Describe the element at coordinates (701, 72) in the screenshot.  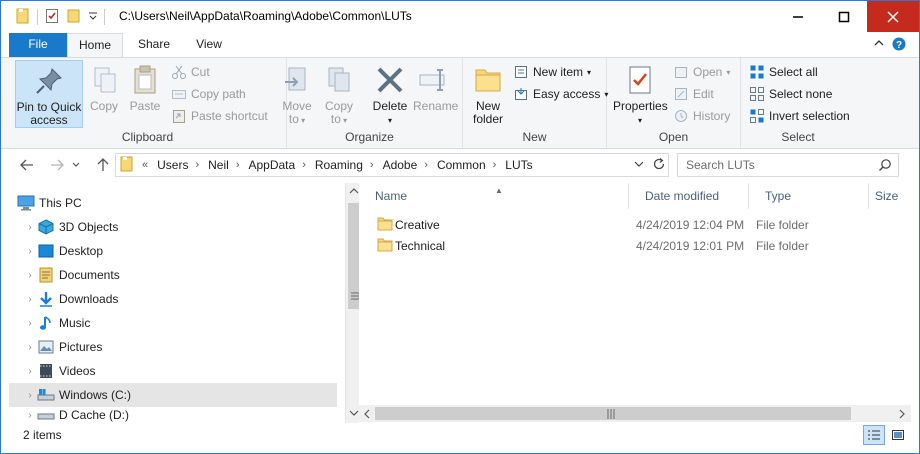
I see `open-button: Open ▾` at that location.